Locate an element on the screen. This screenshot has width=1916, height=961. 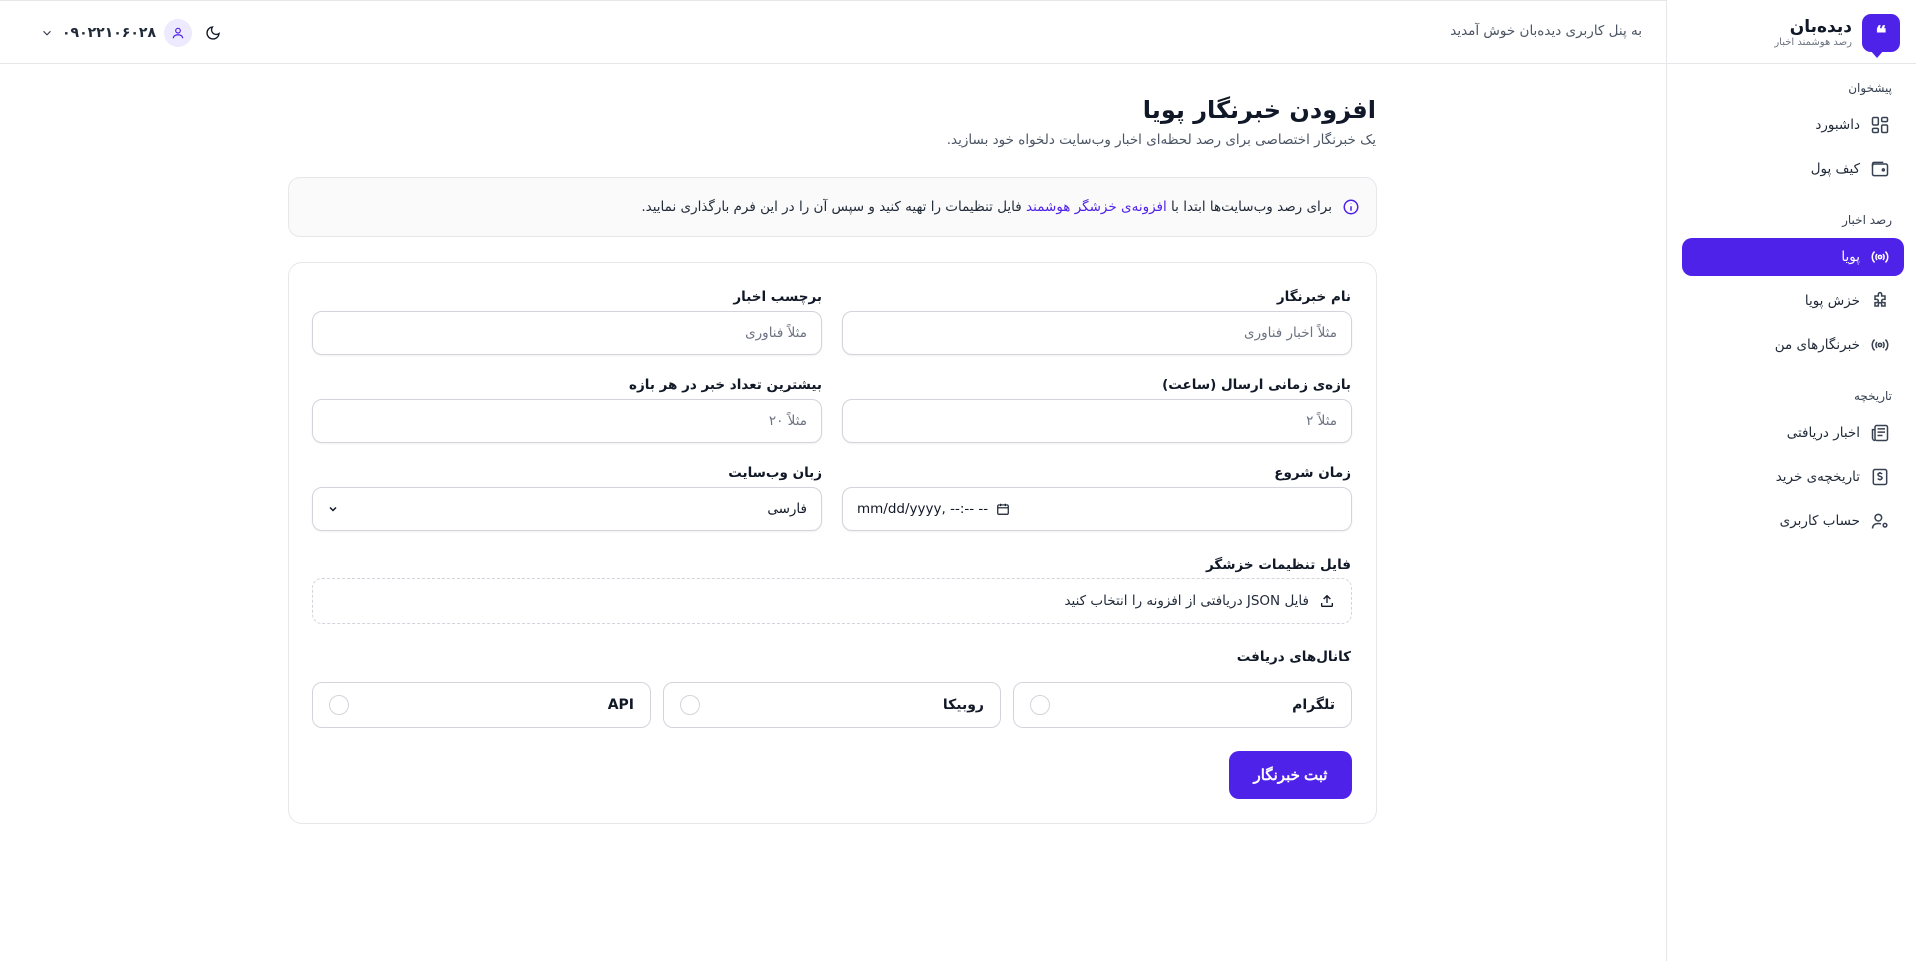
channels-label: کانال‌های دریافت is located at coordinates (1293, 657).